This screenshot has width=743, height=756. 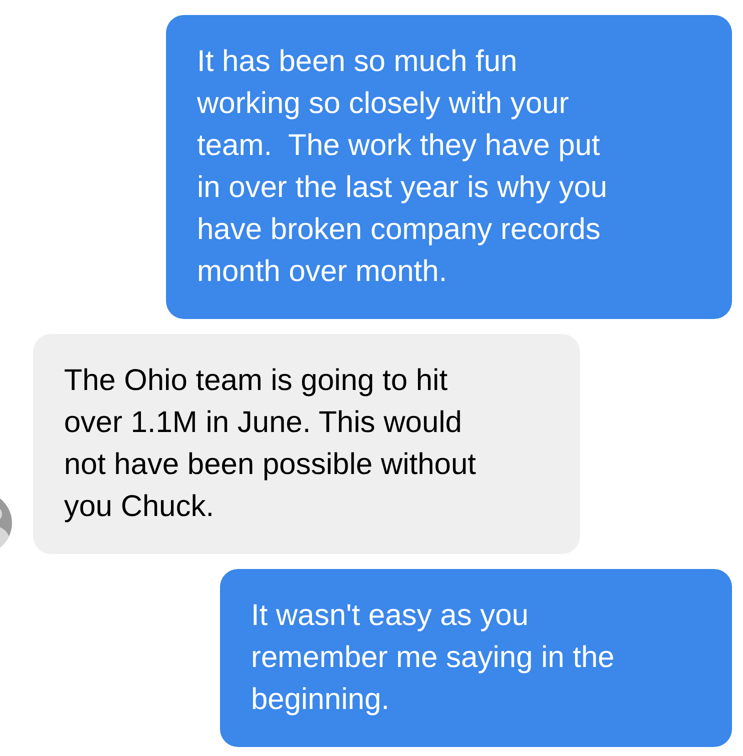 I want to click on message-text: It wasn't easy as you remember me saying in the beginning., so click(x=433, y=658).